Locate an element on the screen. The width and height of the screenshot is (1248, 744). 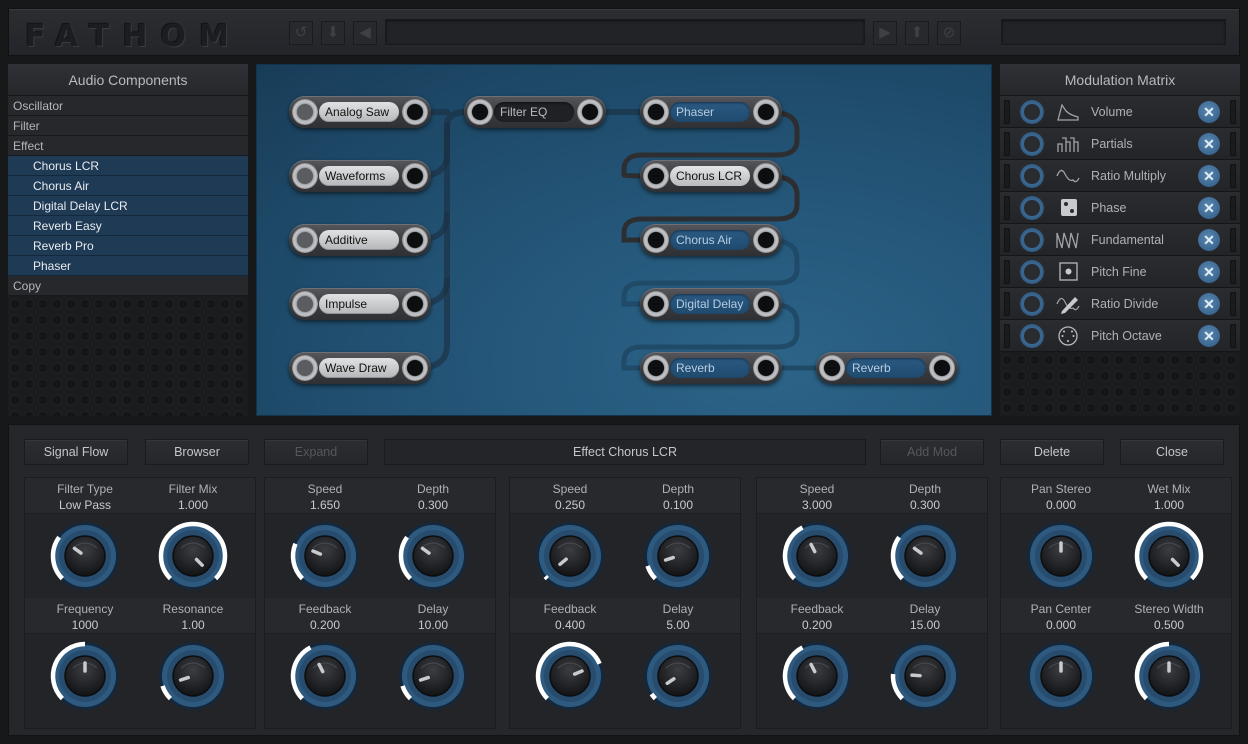
node-filter-eq: Filter EQ is located at coordinates (535, 112).